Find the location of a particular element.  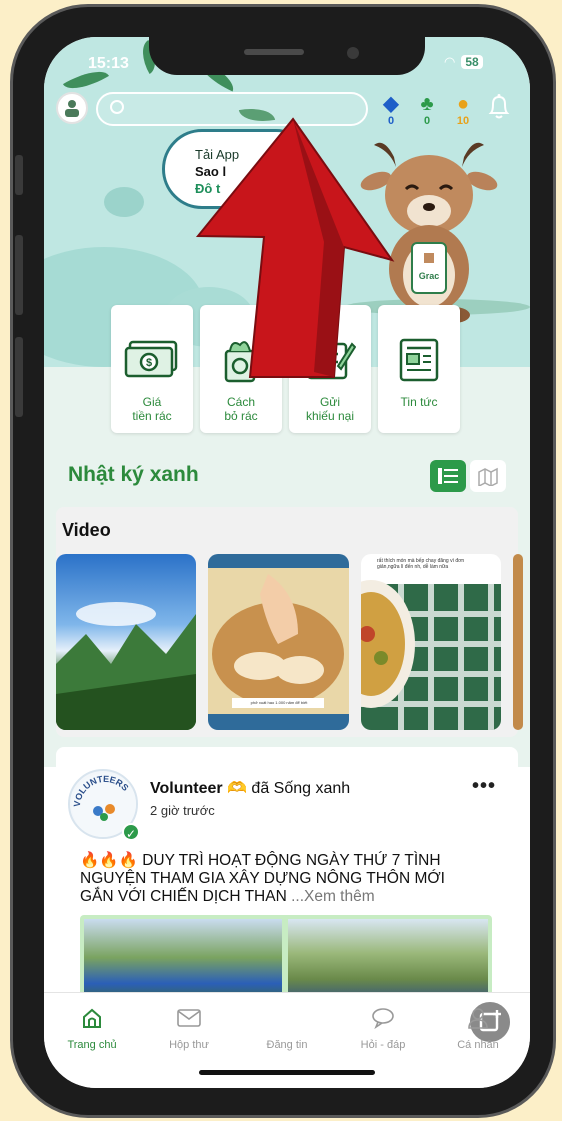

news-icon is located at coordinates (419, 360).